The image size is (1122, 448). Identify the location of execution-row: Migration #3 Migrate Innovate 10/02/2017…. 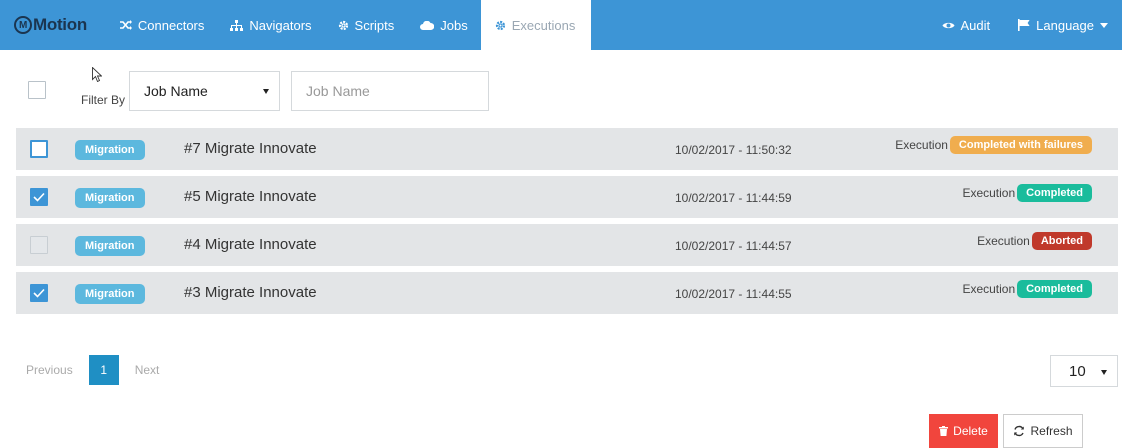
(567, 293).